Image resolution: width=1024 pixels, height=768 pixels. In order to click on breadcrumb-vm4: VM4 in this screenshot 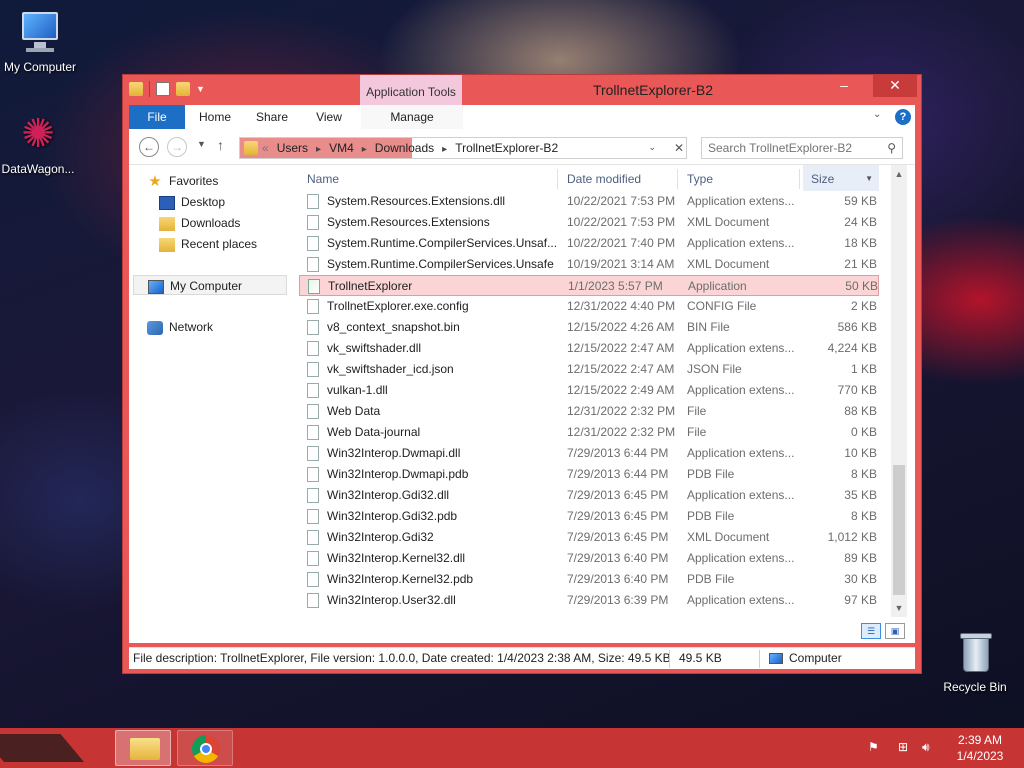, I will do `click(341, 148)`.